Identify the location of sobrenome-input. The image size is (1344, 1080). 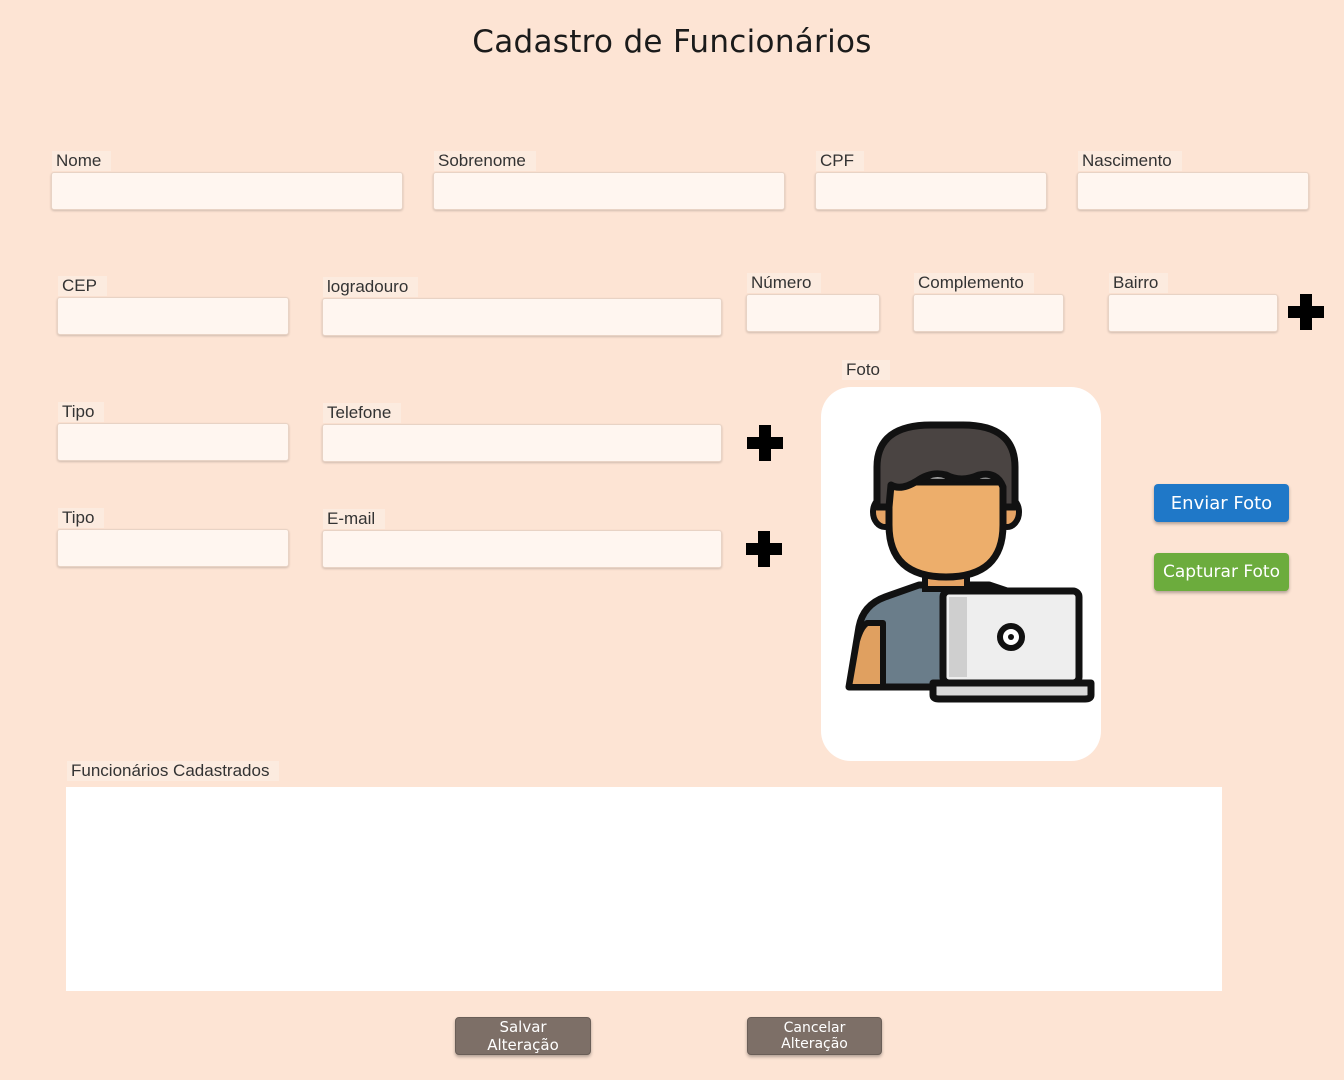
(609, 191).